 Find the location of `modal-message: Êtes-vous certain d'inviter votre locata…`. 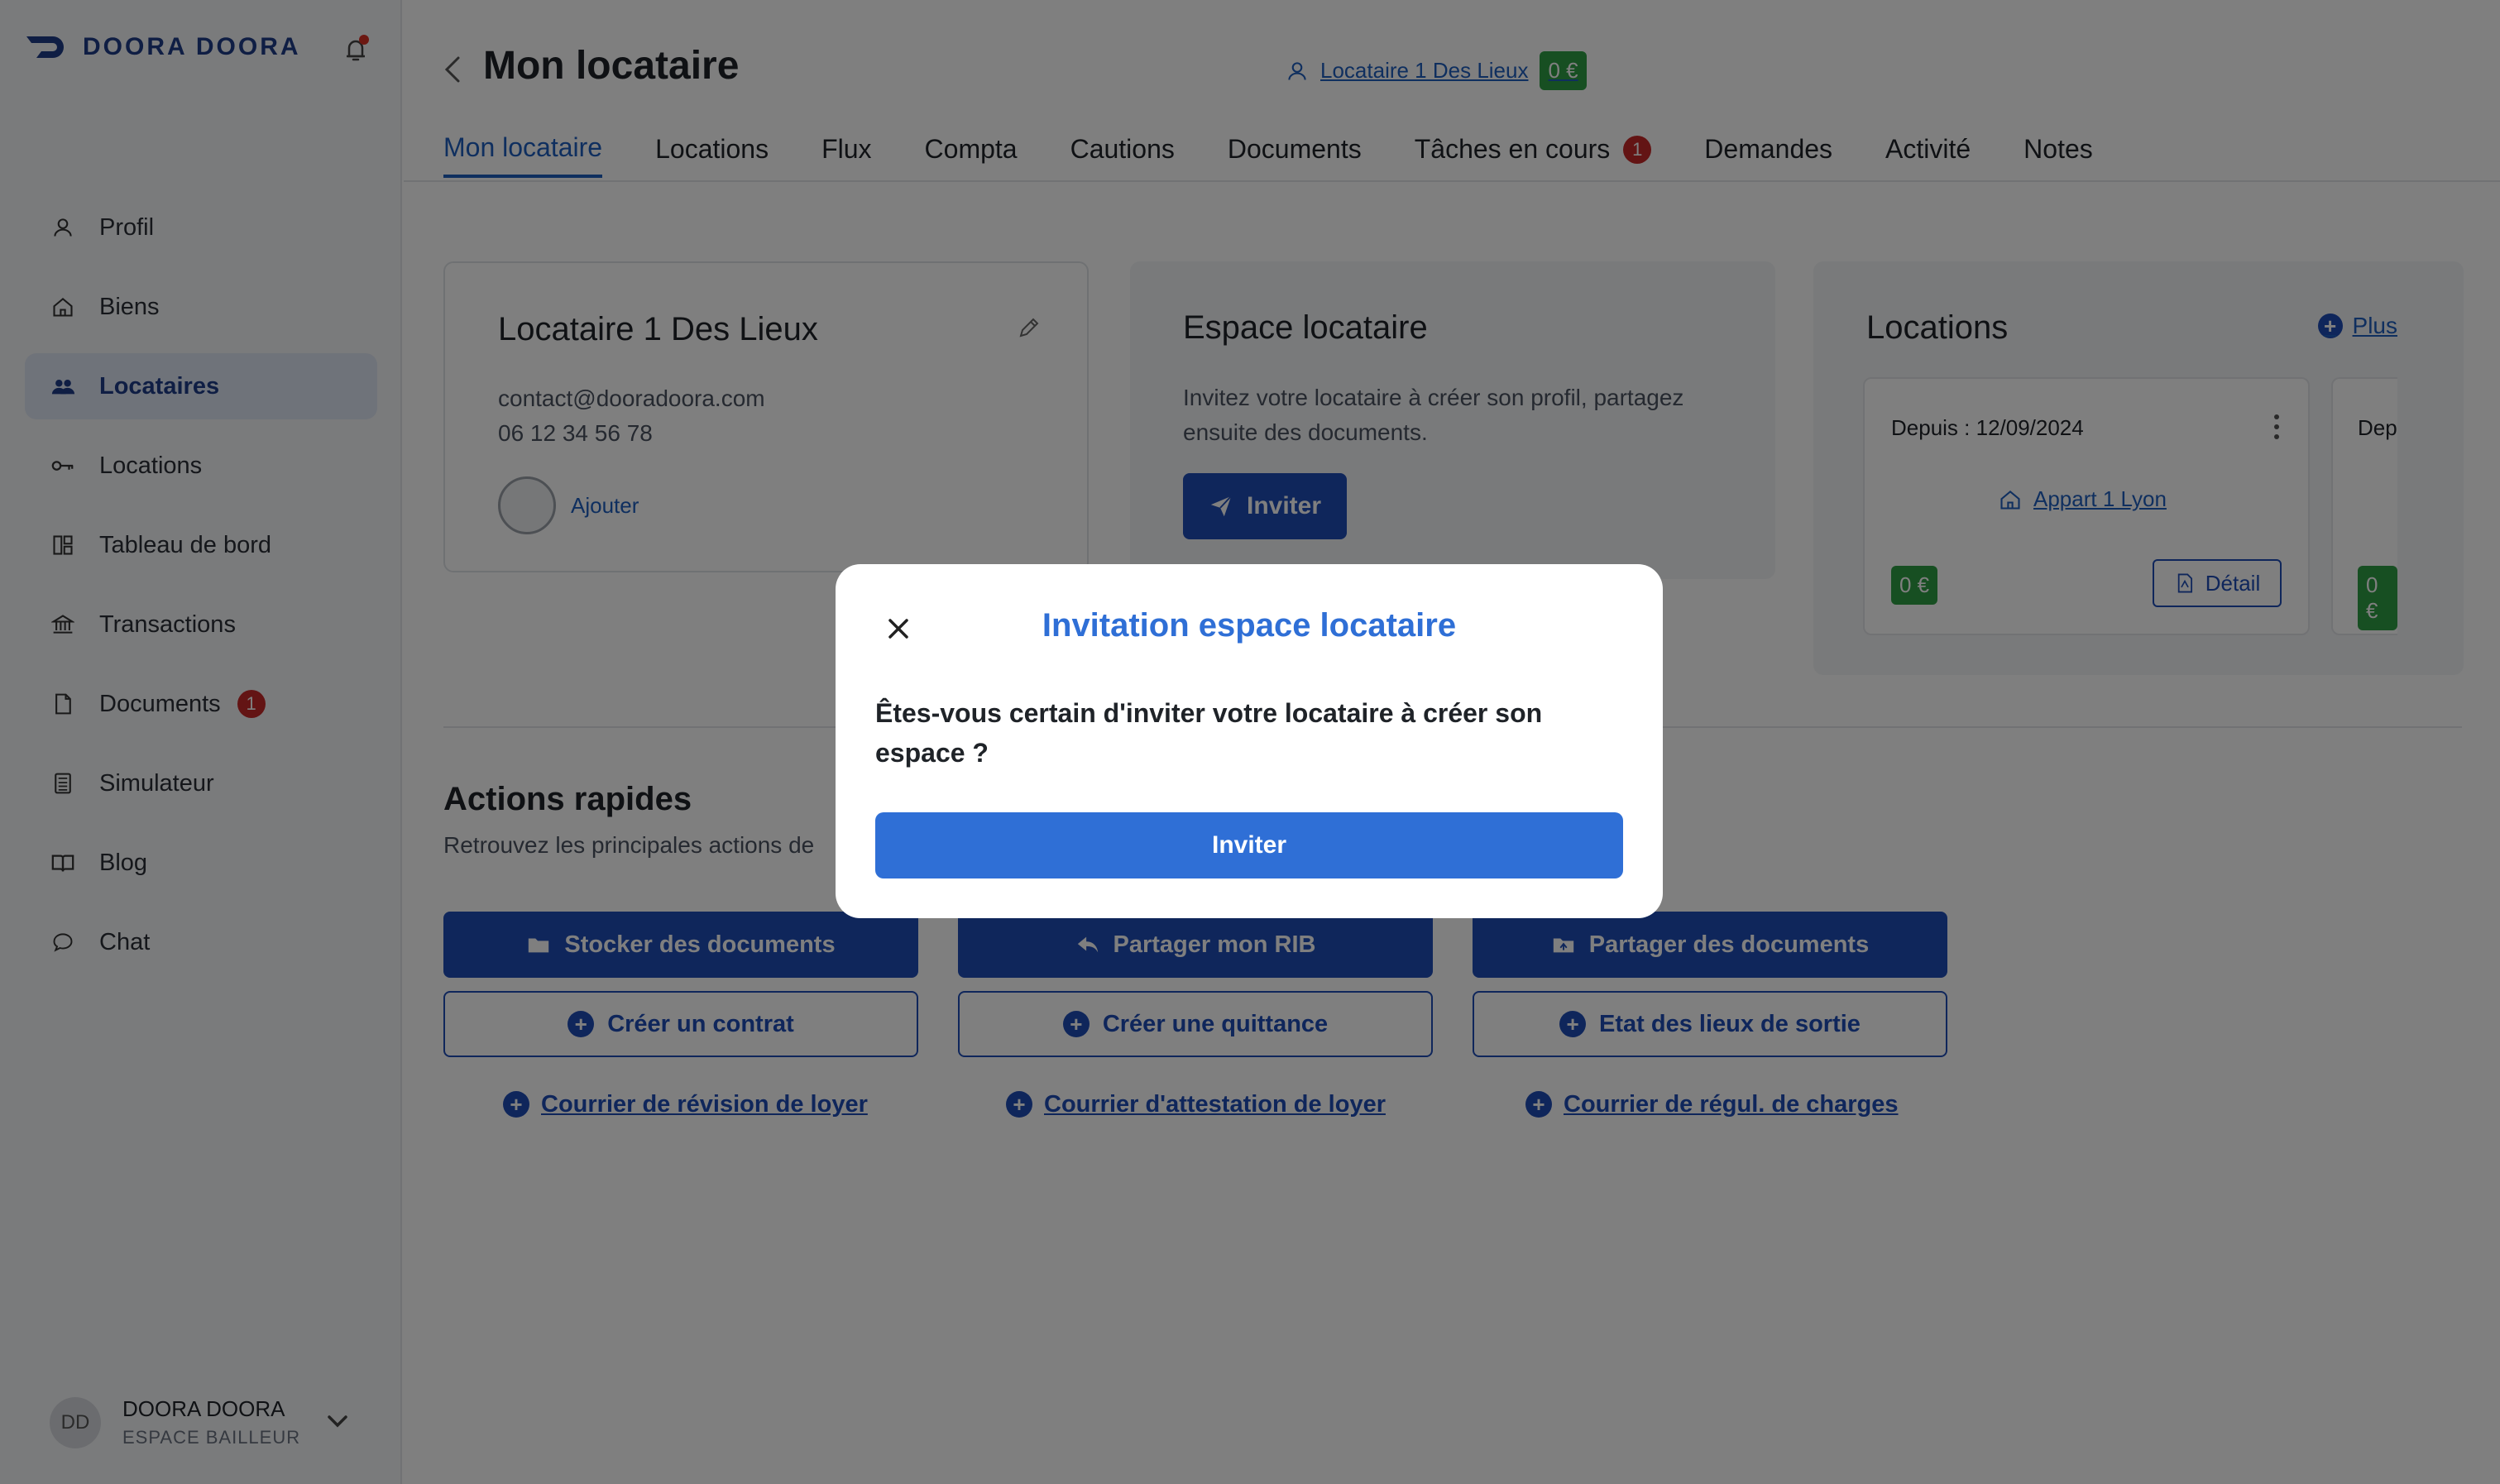

modal-message: Êtes-vous certain d'inviter votre locata… is located at coordinates (1209, 733).